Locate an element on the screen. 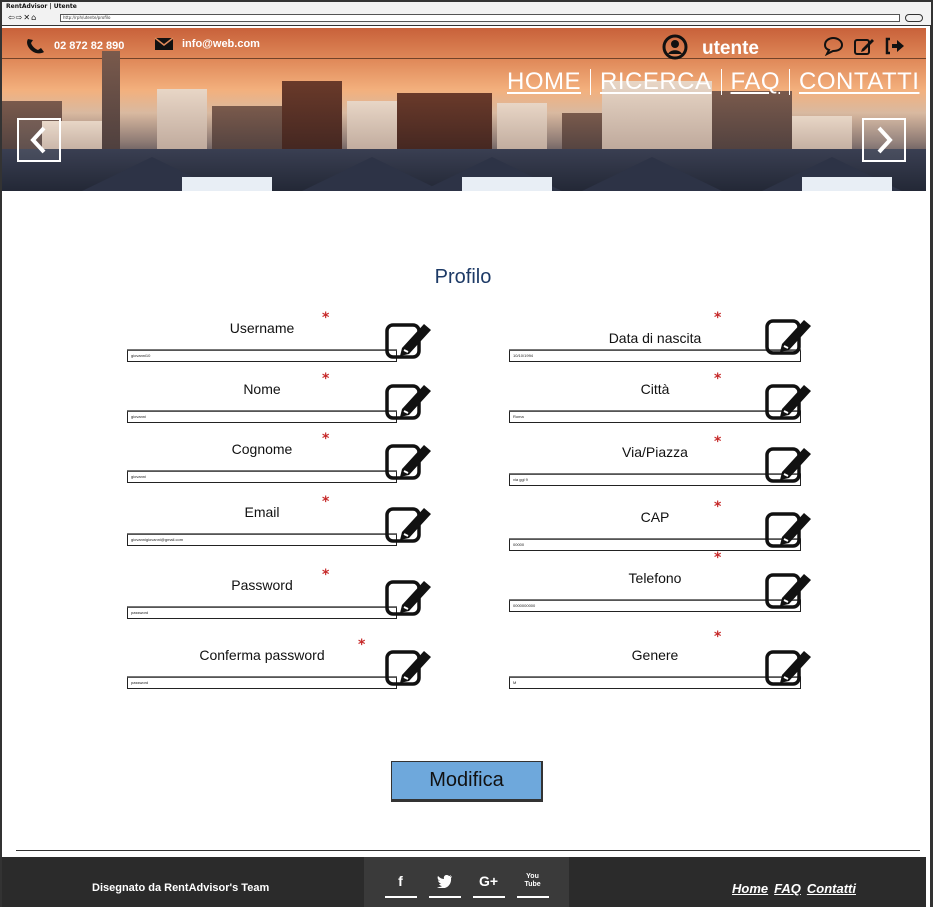 This screenshot has height=907, width=933. field-label: Nome is located at coordinates (262, 389).